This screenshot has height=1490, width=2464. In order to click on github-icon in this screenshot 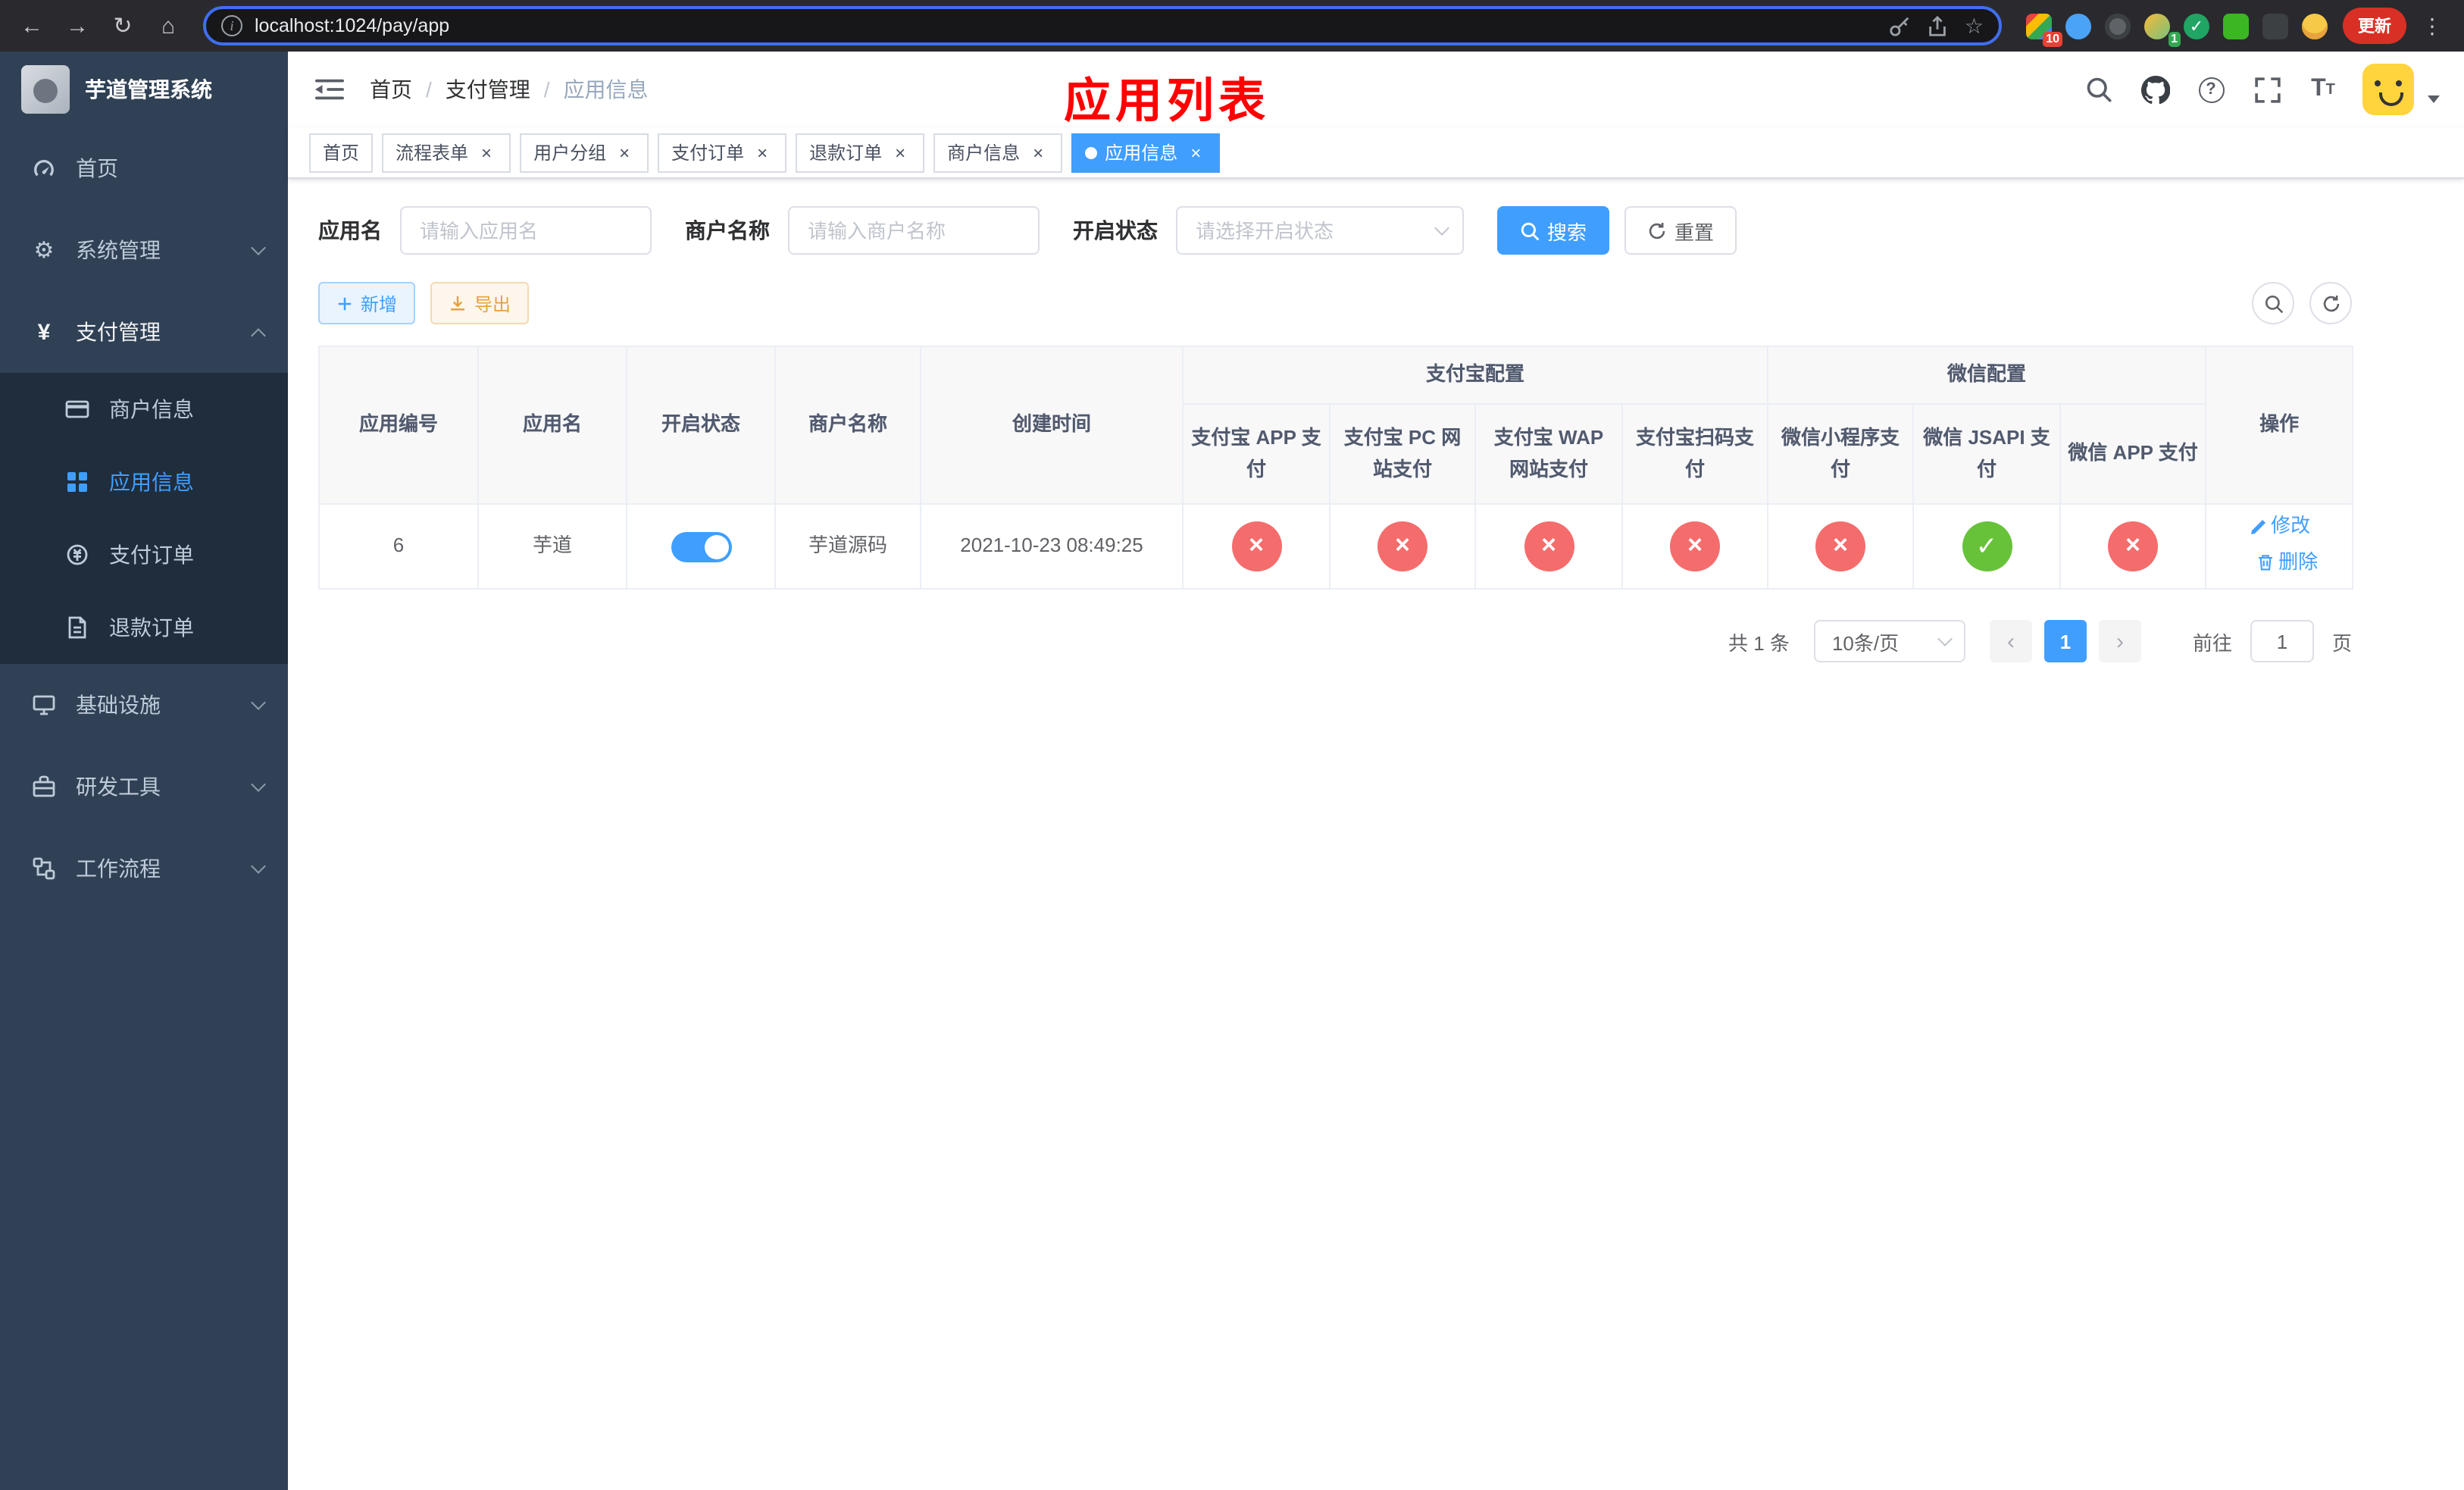, I will do `click(2155, 89)`.